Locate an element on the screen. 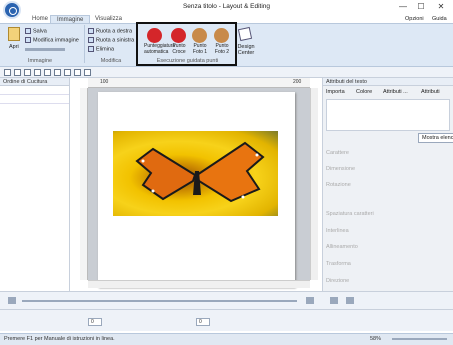  sewing-order-title: Ordine di Cucitura is located at coordinates (34, 82).